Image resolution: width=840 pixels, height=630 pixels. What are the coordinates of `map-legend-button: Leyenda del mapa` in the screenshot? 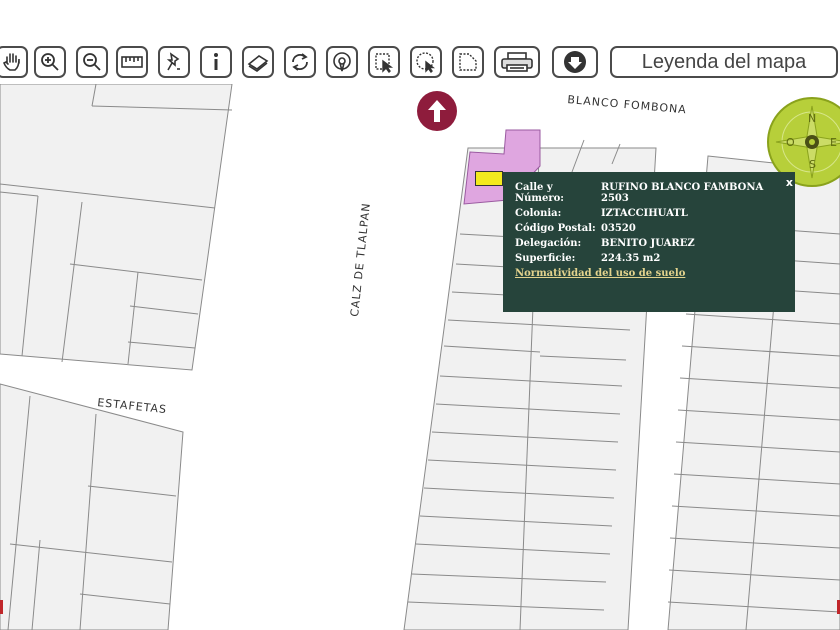 It's located at (724, 62).